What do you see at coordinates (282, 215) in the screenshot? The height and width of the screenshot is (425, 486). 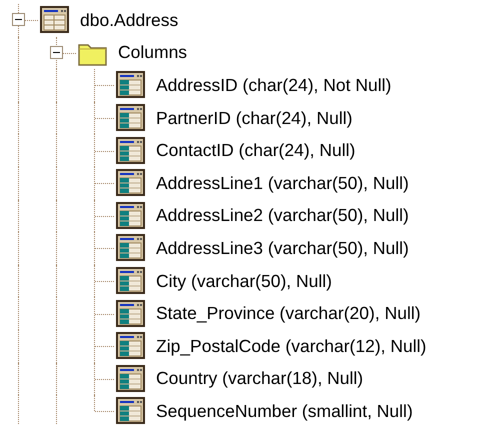 I see `tree-item-label: AddressLine2 (varchar(50), Null)` at bounding box center [282, 215].